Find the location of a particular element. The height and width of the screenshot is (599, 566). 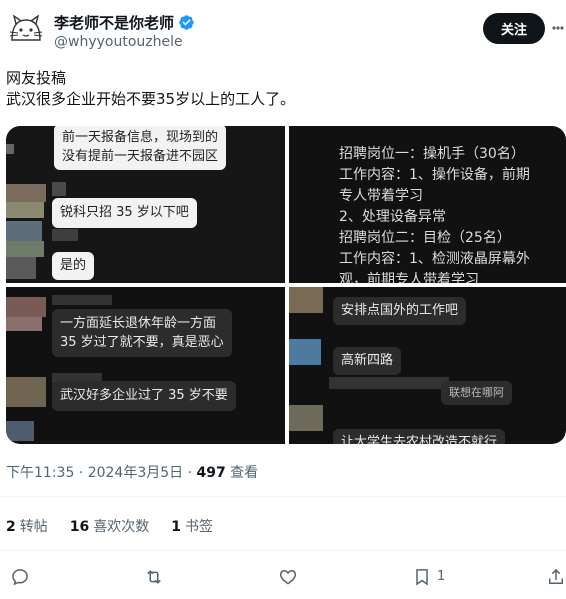

tweet-timestamp: 下午11:35 · 2024年3月5日 · 497 查看 is located at coordinates (132, 472).